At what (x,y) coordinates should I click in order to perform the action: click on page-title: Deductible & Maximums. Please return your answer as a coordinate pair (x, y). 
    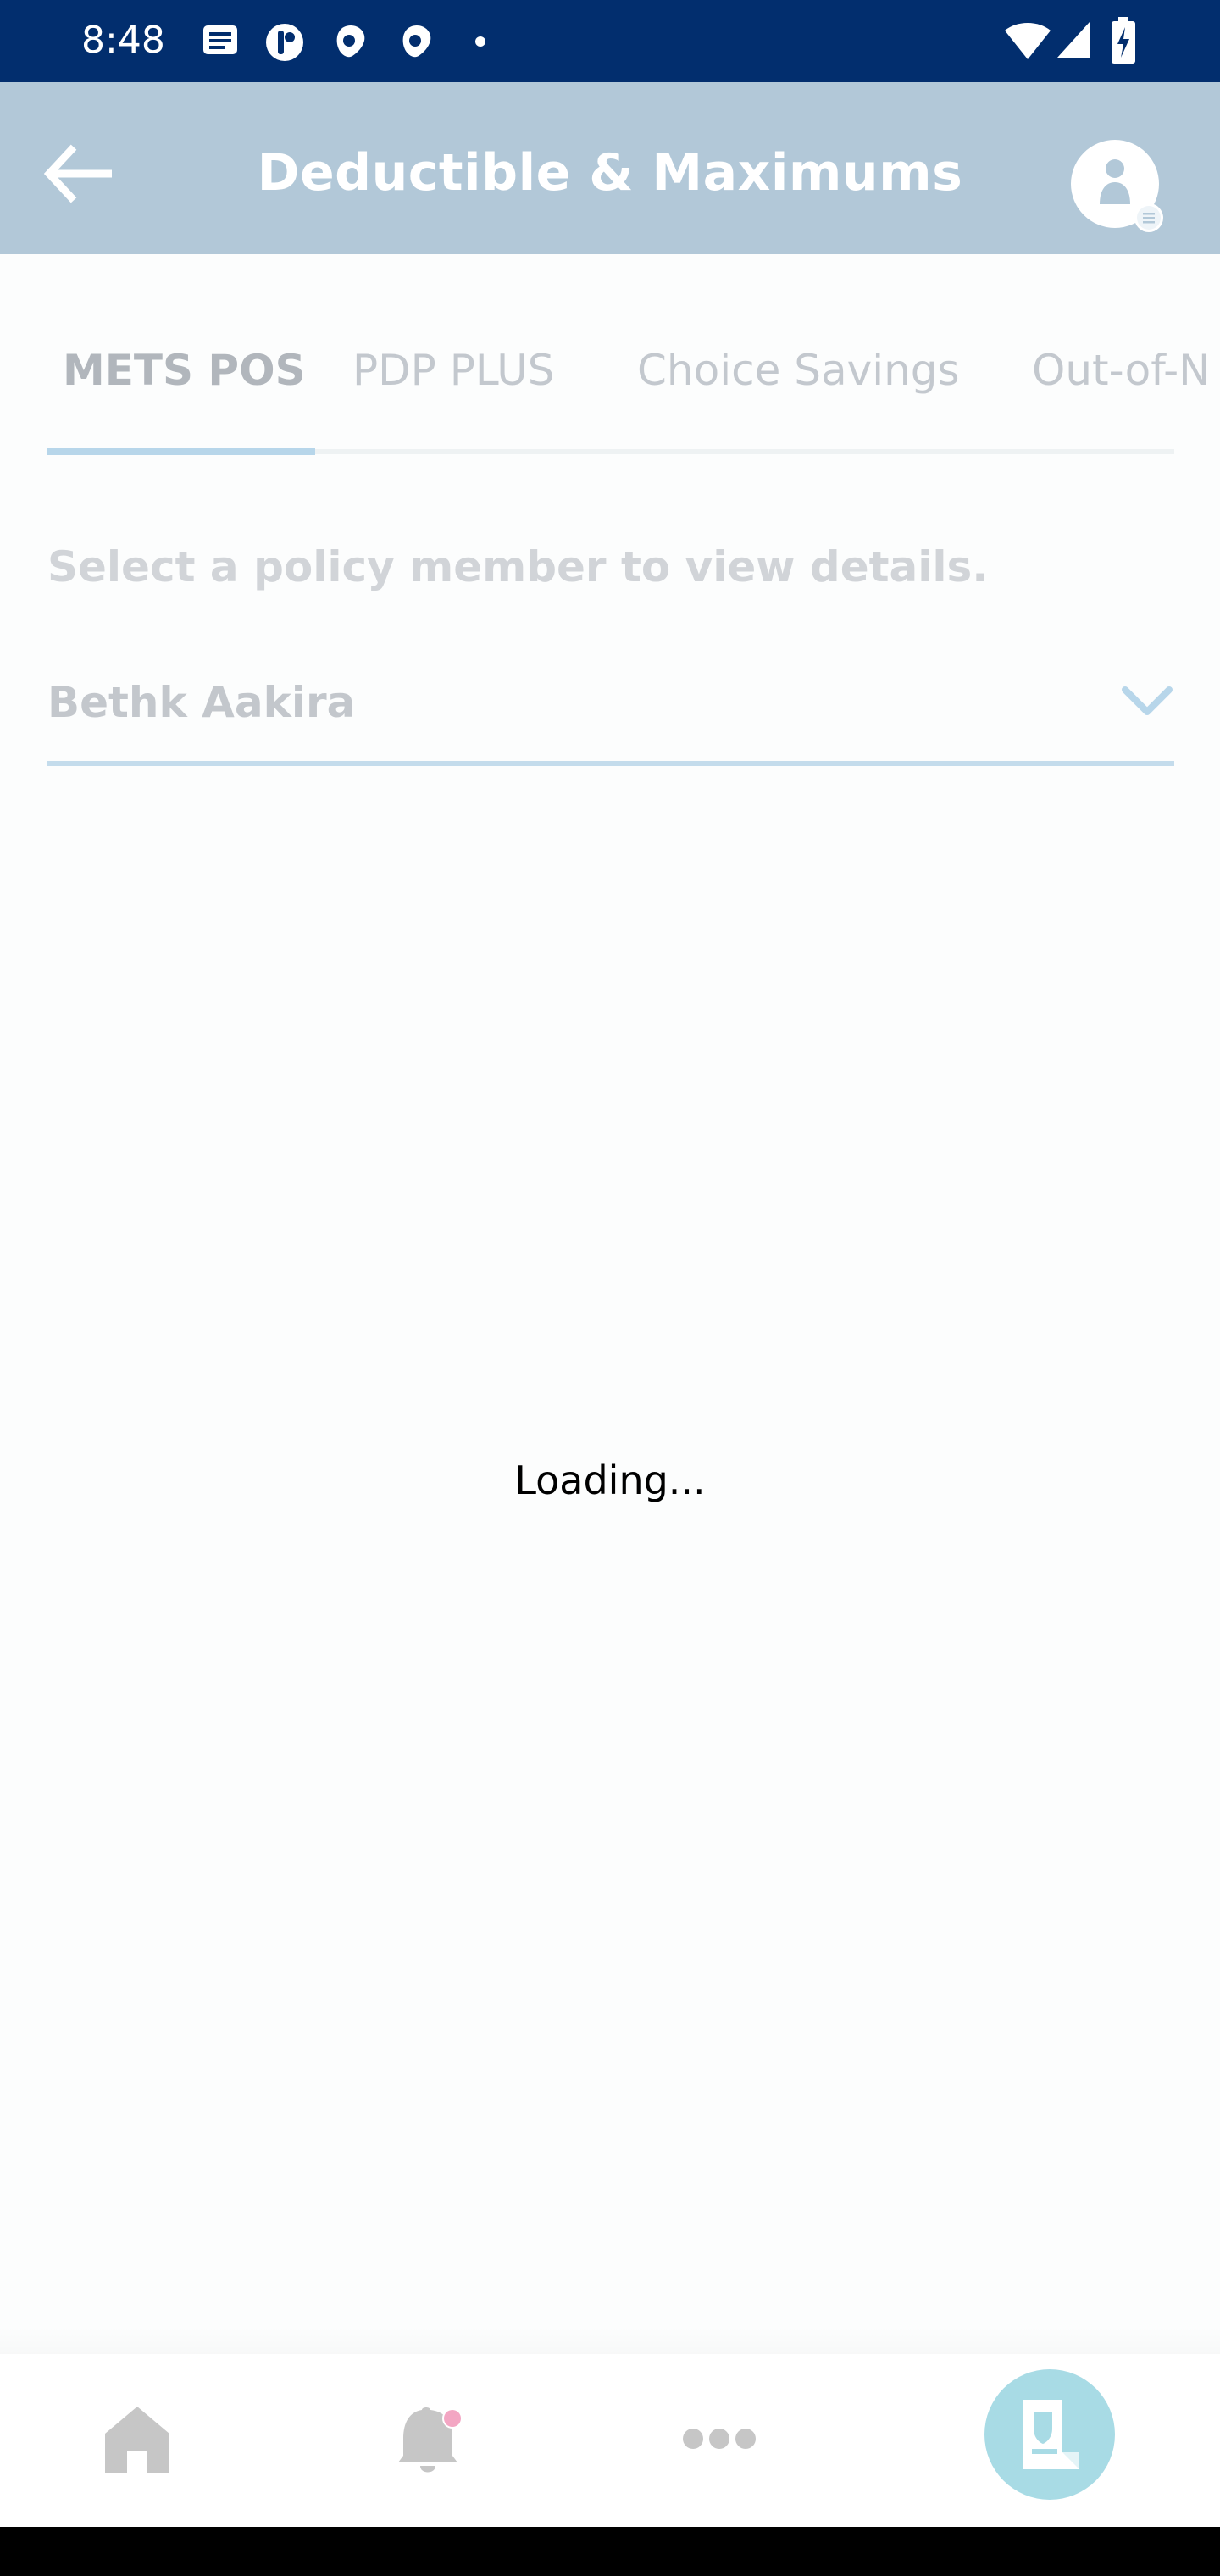
    Looking at the image, I should click on (610, 173).